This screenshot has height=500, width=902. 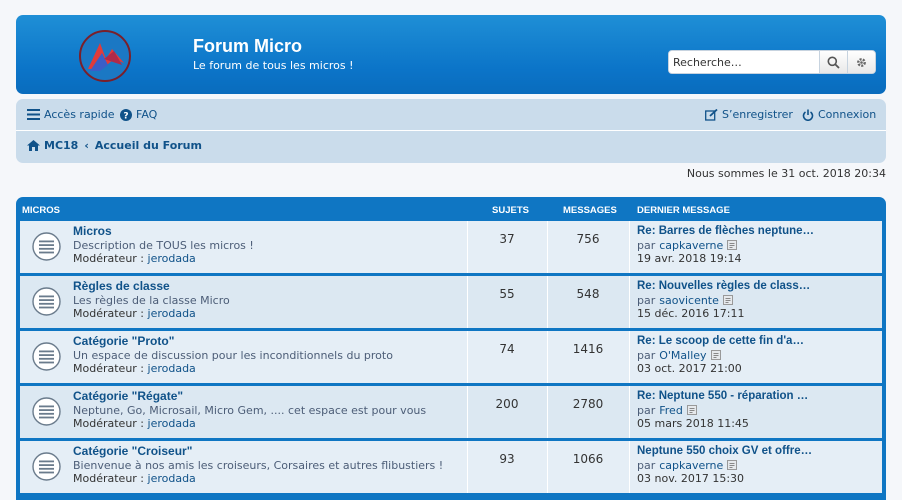 I want to click on forum-title-link: Catégorie "Proto", so click(x=123, y=341).